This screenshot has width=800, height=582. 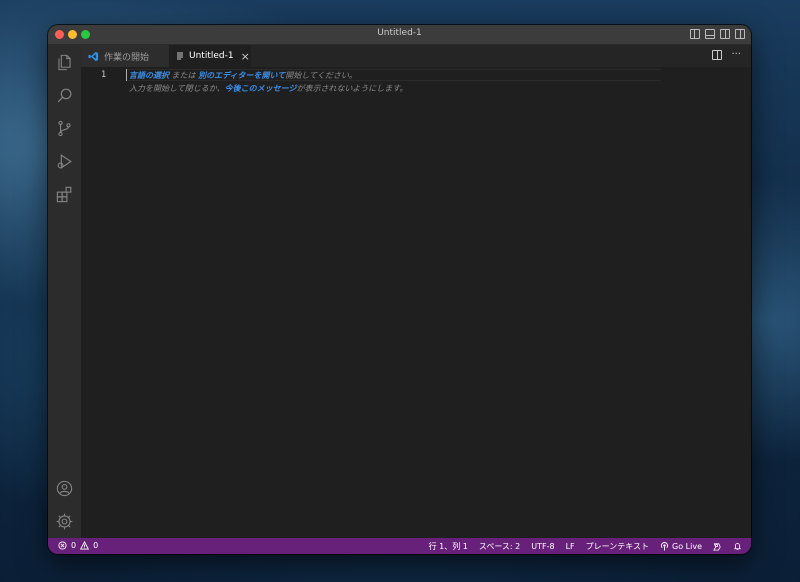 What do you see at coordinates (64, 95) in the screenshot?
I see `search-icon` at bounding box center [64, 95].